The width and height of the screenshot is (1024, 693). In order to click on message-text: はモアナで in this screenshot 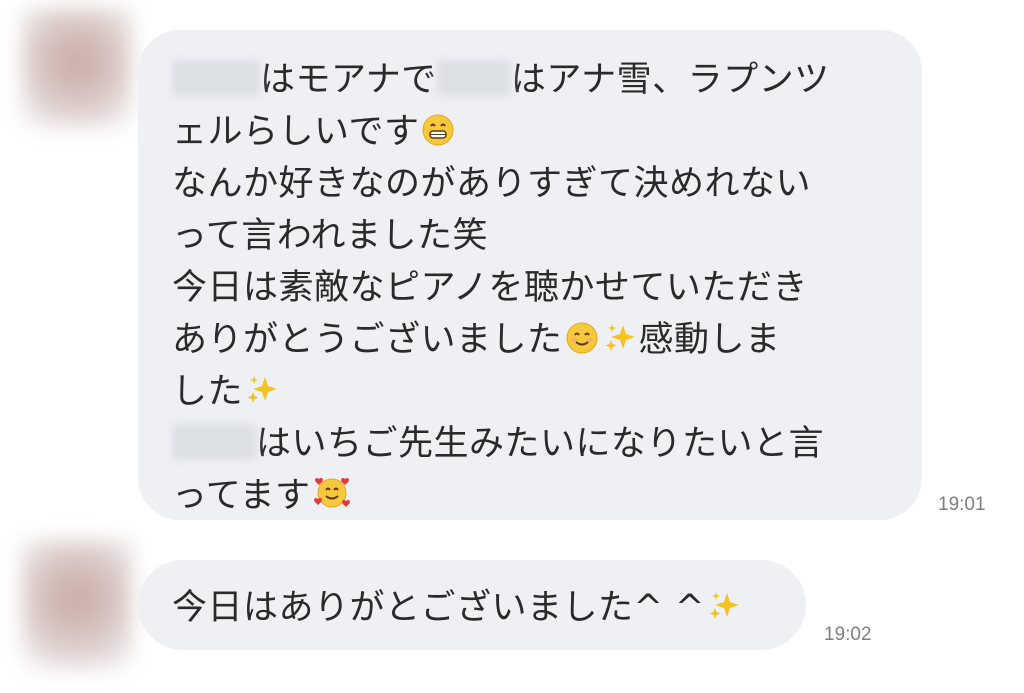, I will do `click(348, 80)`.